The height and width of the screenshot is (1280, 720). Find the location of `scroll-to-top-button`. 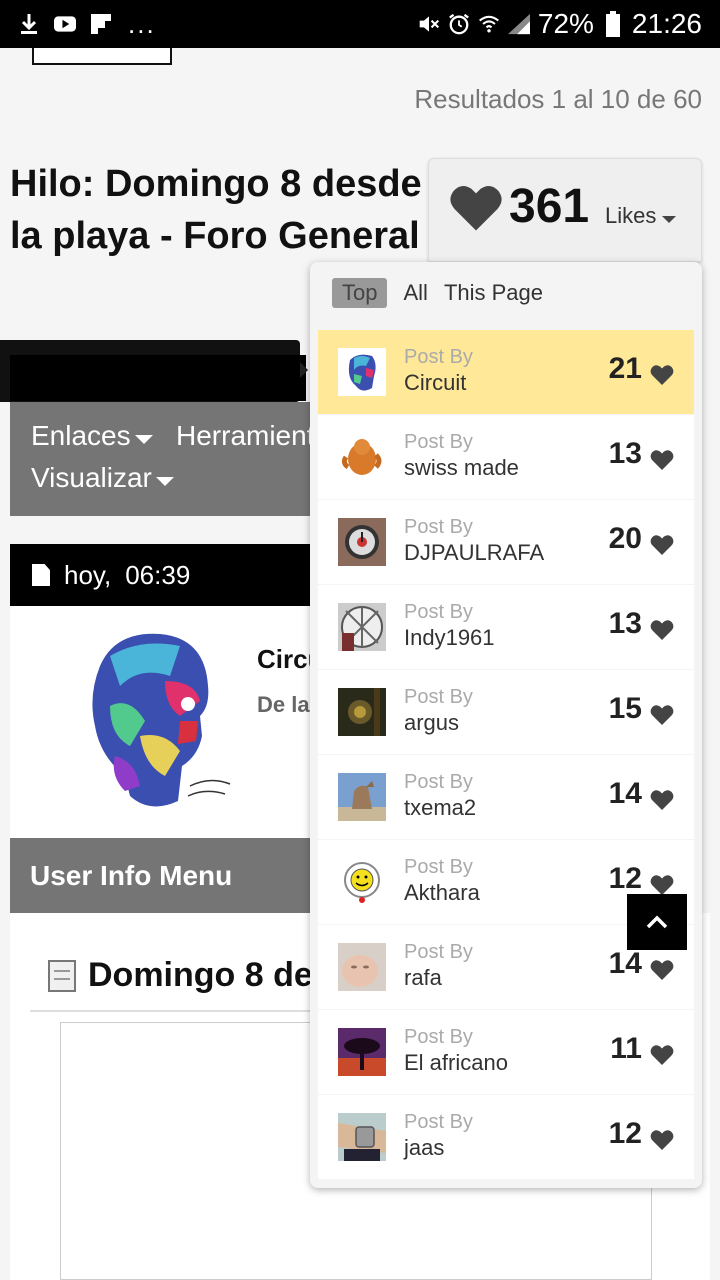

scroll-to-top-button is located at coordinates (657, 922).